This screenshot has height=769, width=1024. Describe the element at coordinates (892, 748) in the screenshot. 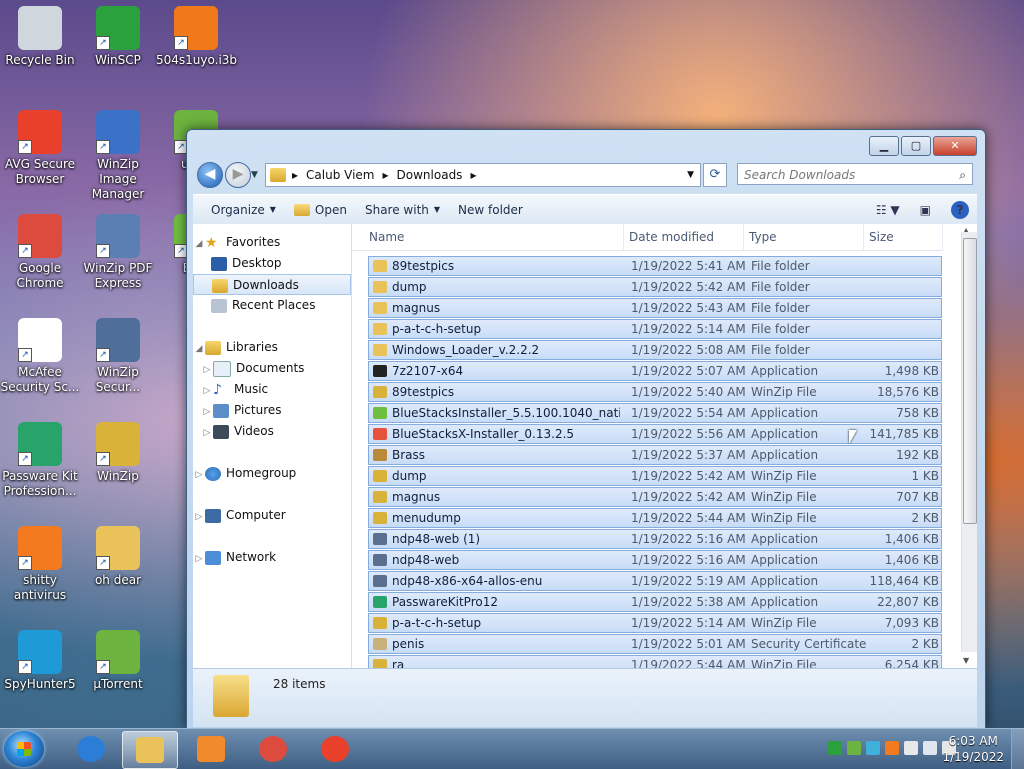

I see `avast-tray-icon` at that location.